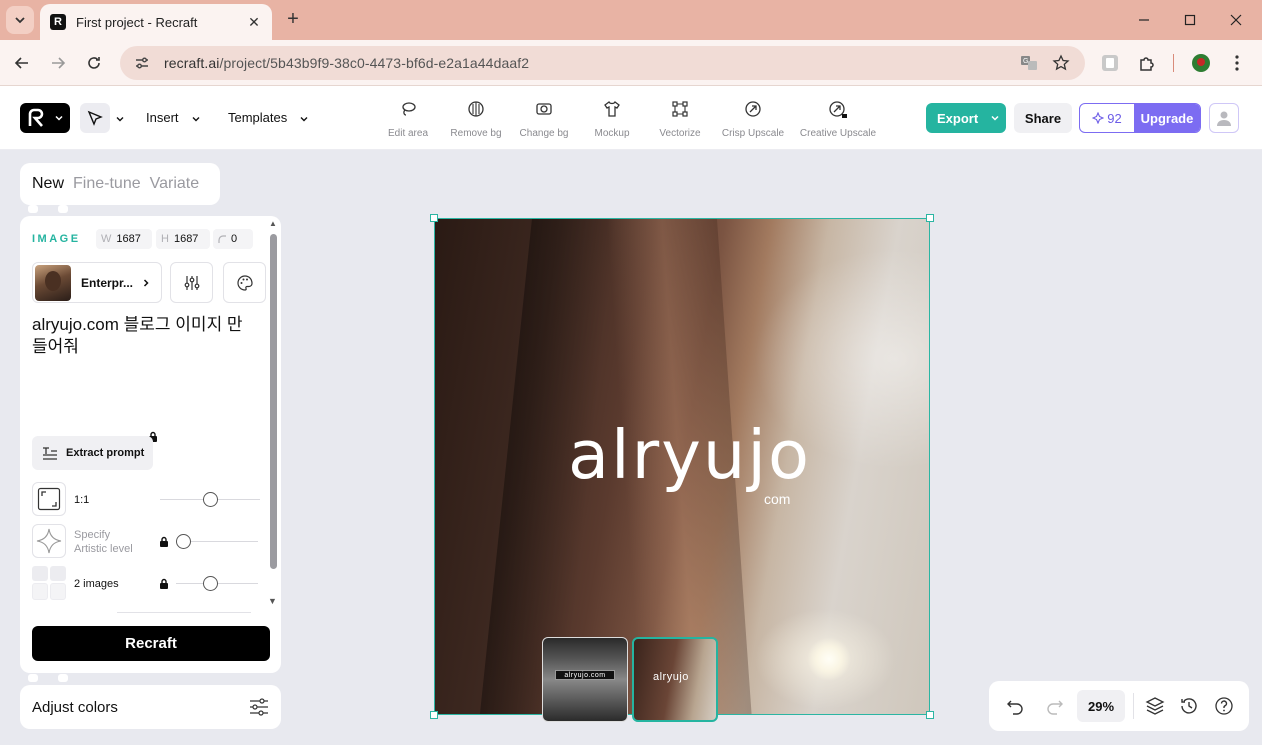  Describe the element at coordinates (1155, 706) in the screenshot. I see `layers-icon` at that location.